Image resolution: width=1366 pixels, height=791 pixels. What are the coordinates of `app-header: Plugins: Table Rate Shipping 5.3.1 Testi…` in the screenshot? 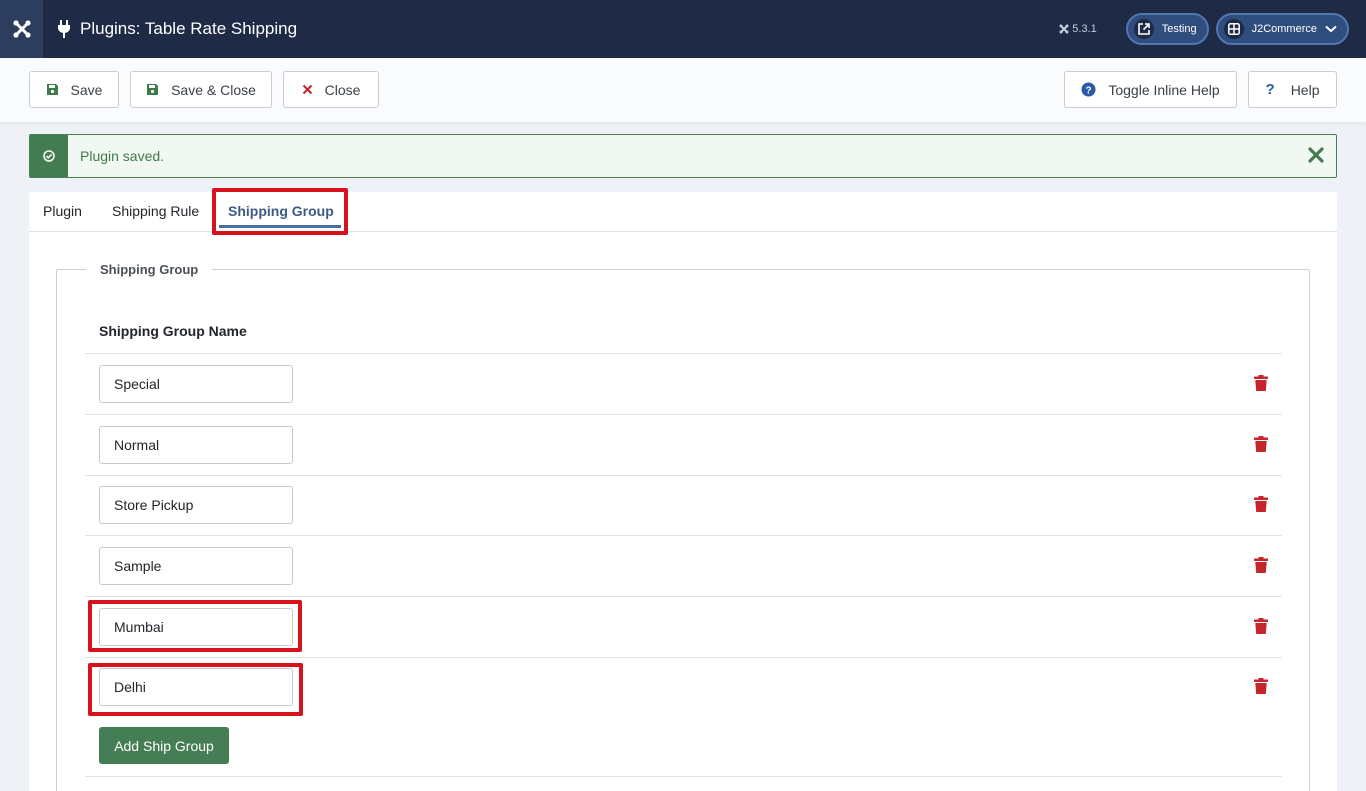 It's located at (683, 29).